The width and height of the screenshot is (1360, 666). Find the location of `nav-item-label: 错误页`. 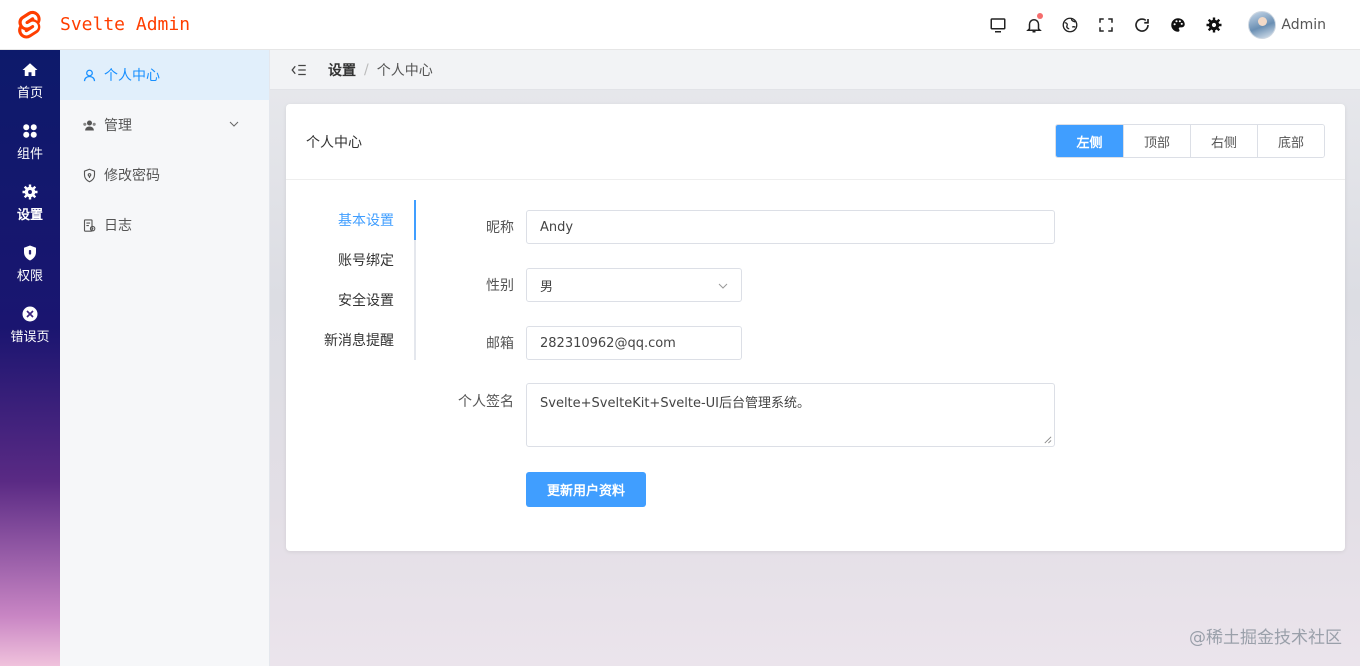

nav-item-label: 错误页 is located at coordinates (30, 337).